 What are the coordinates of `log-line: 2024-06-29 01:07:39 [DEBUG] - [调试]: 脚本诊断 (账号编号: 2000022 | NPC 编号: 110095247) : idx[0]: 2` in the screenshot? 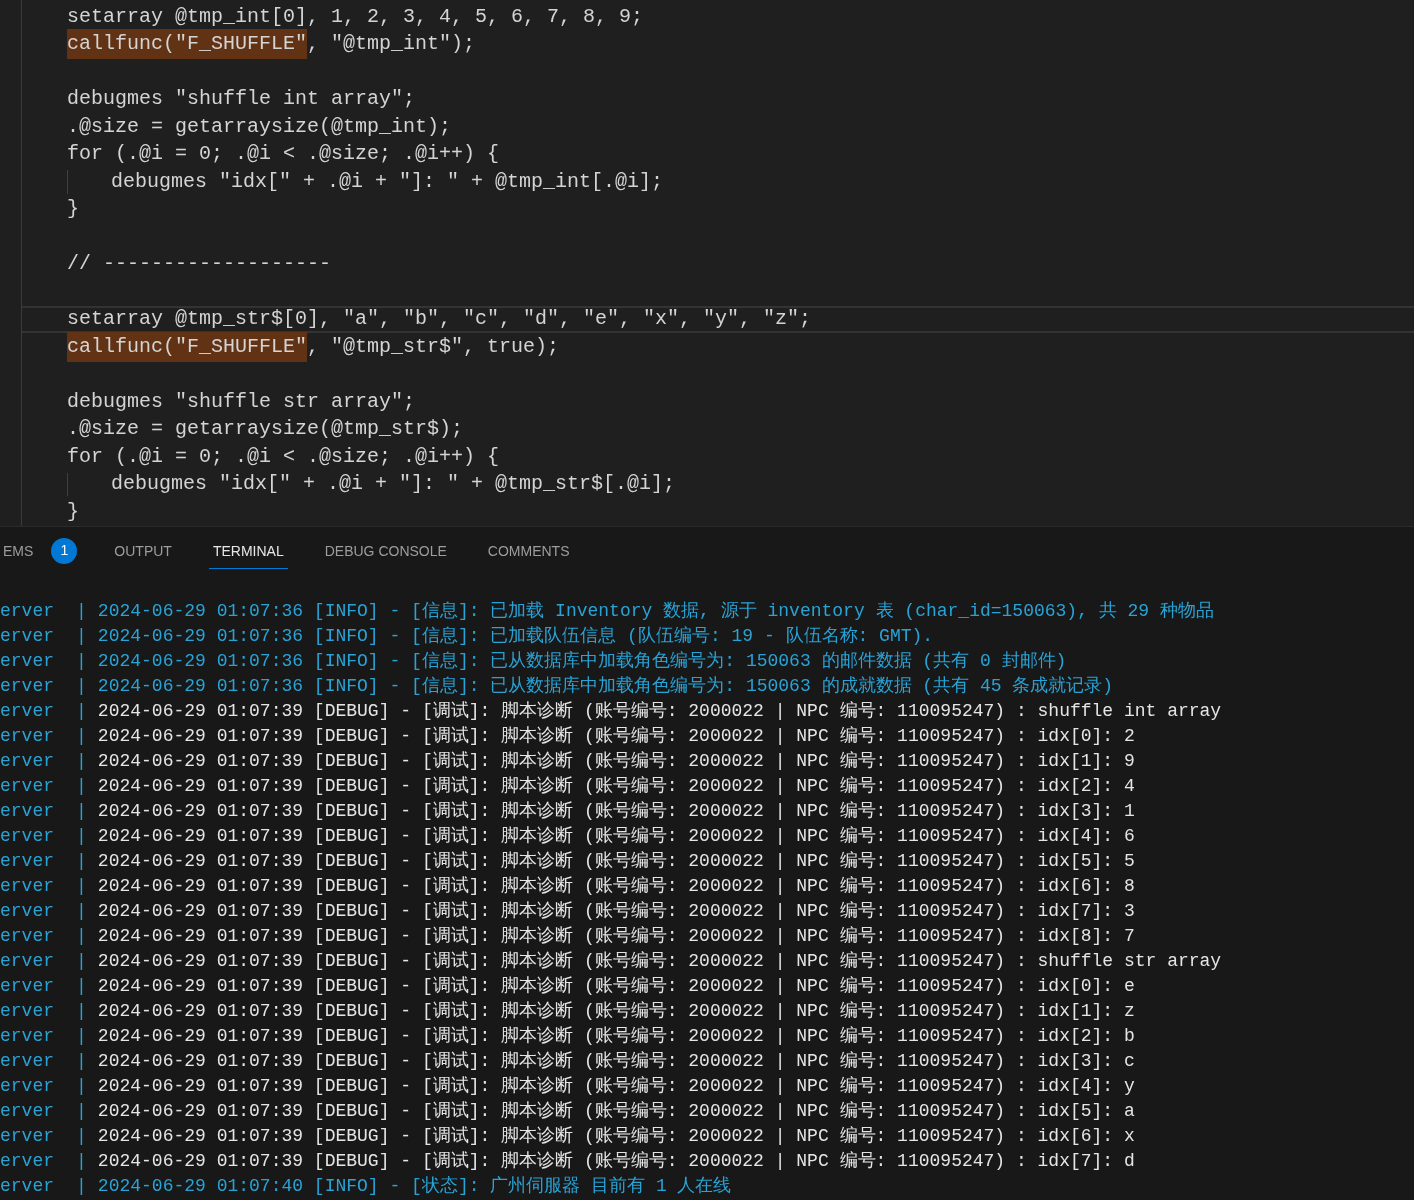 It's located at (616, 736).